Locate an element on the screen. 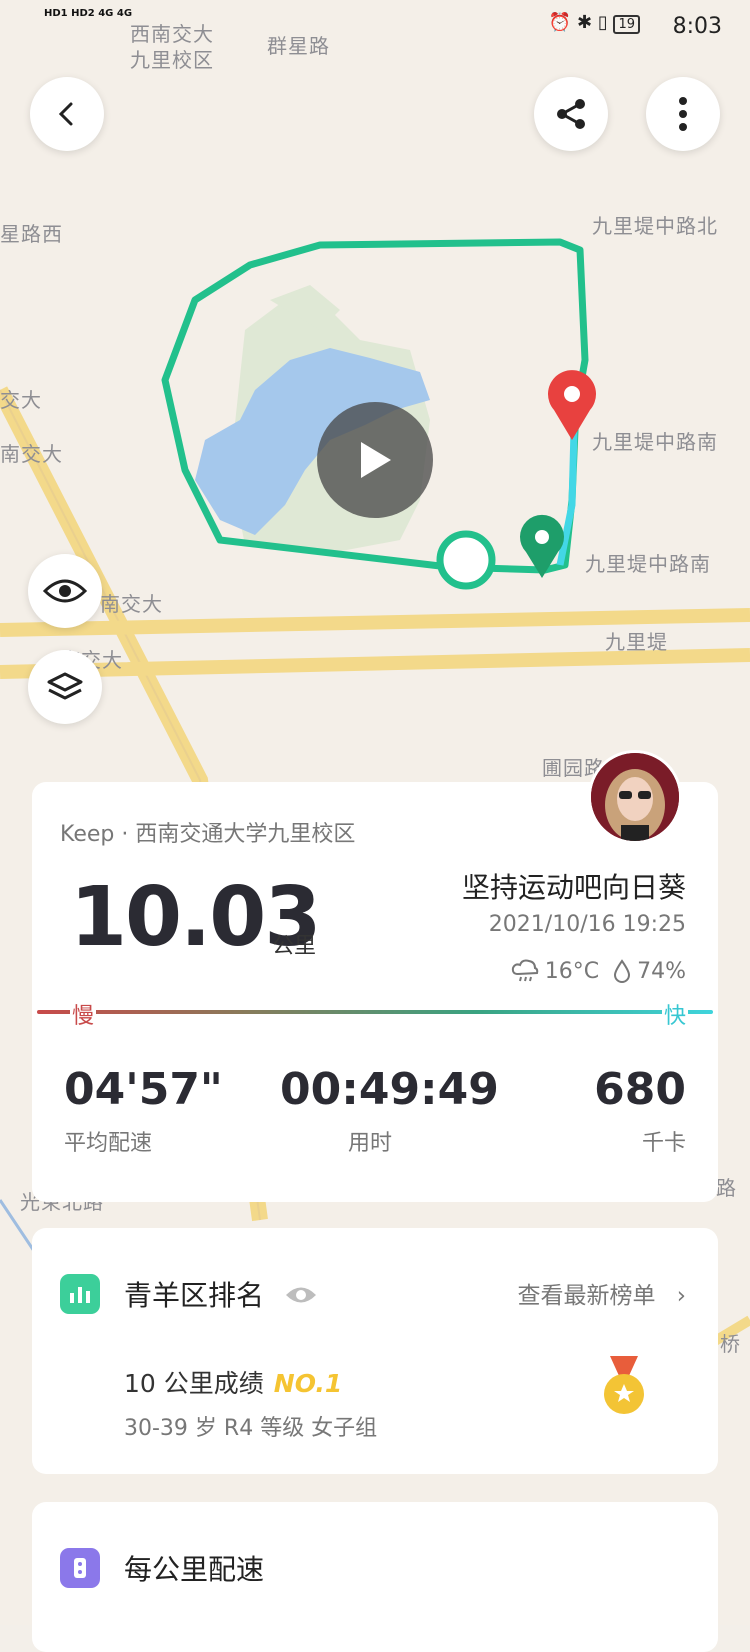 The width and height of the screenshot is (750, 1652). map-label: 桥 is located at coordinates (730, 1344).